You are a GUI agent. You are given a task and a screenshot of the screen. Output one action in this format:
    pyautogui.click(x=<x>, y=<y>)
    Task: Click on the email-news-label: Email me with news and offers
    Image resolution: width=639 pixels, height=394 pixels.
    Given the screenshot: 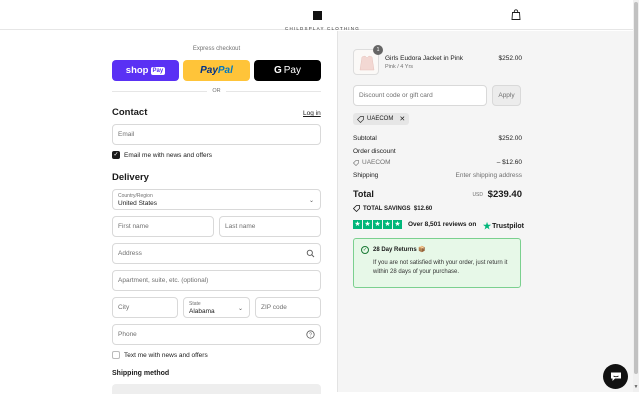 What is the action you would take?
    pyautogui.click(x=168, y=155)
    